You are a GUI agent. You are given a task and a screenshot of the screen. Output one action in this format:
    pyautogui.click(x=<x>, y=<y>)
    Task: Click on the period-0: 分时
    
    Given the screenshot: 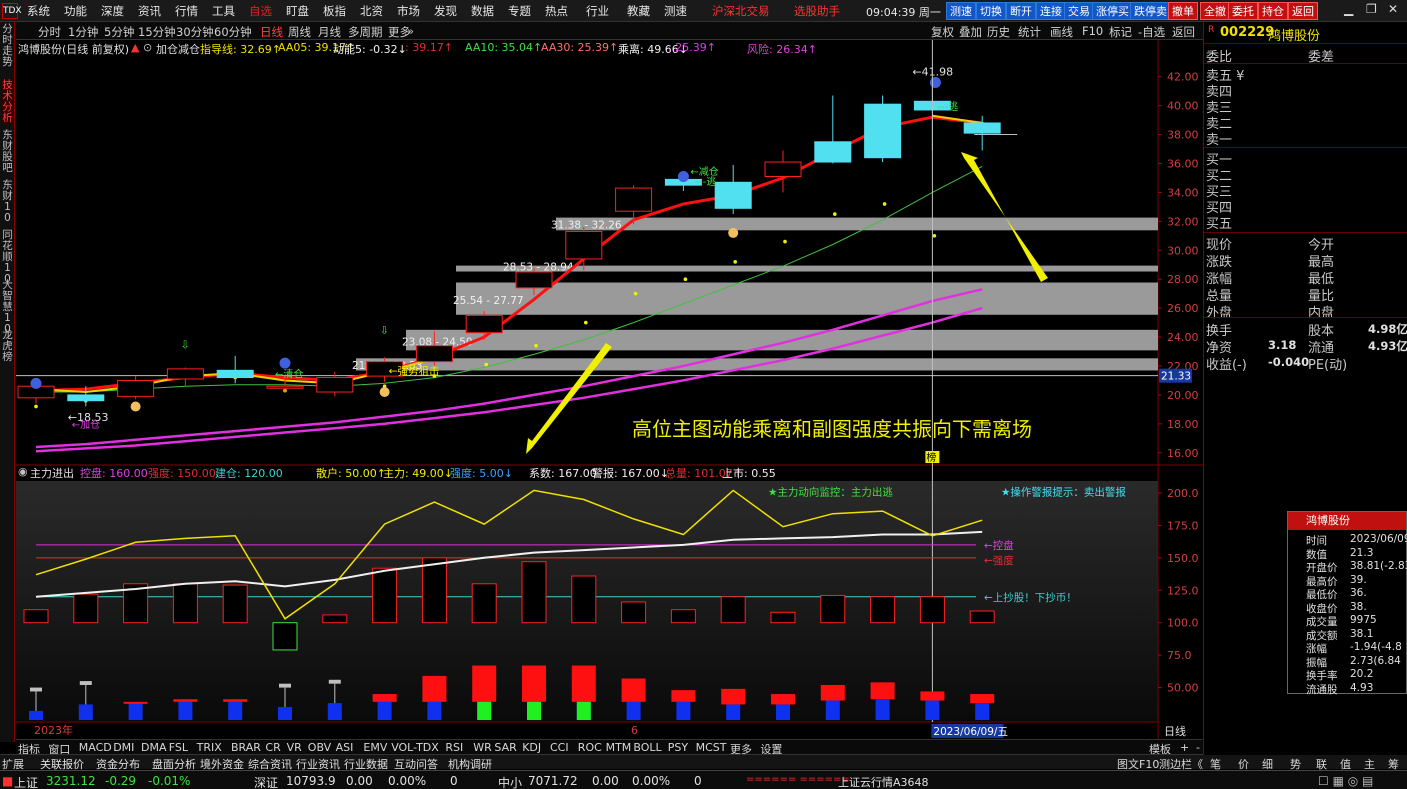 What is the action you would take?
    pyautogui.click(x=49, y=32)
    